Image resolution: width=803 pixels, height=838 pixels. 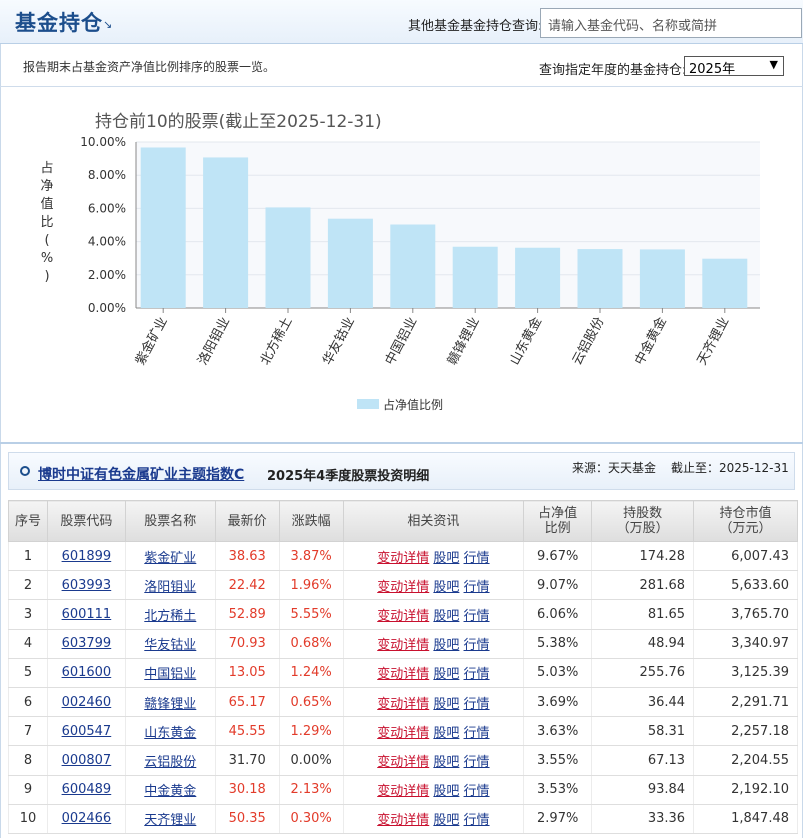 I want to click on y-axis-label-char: 比, so click(x=46, y=222).